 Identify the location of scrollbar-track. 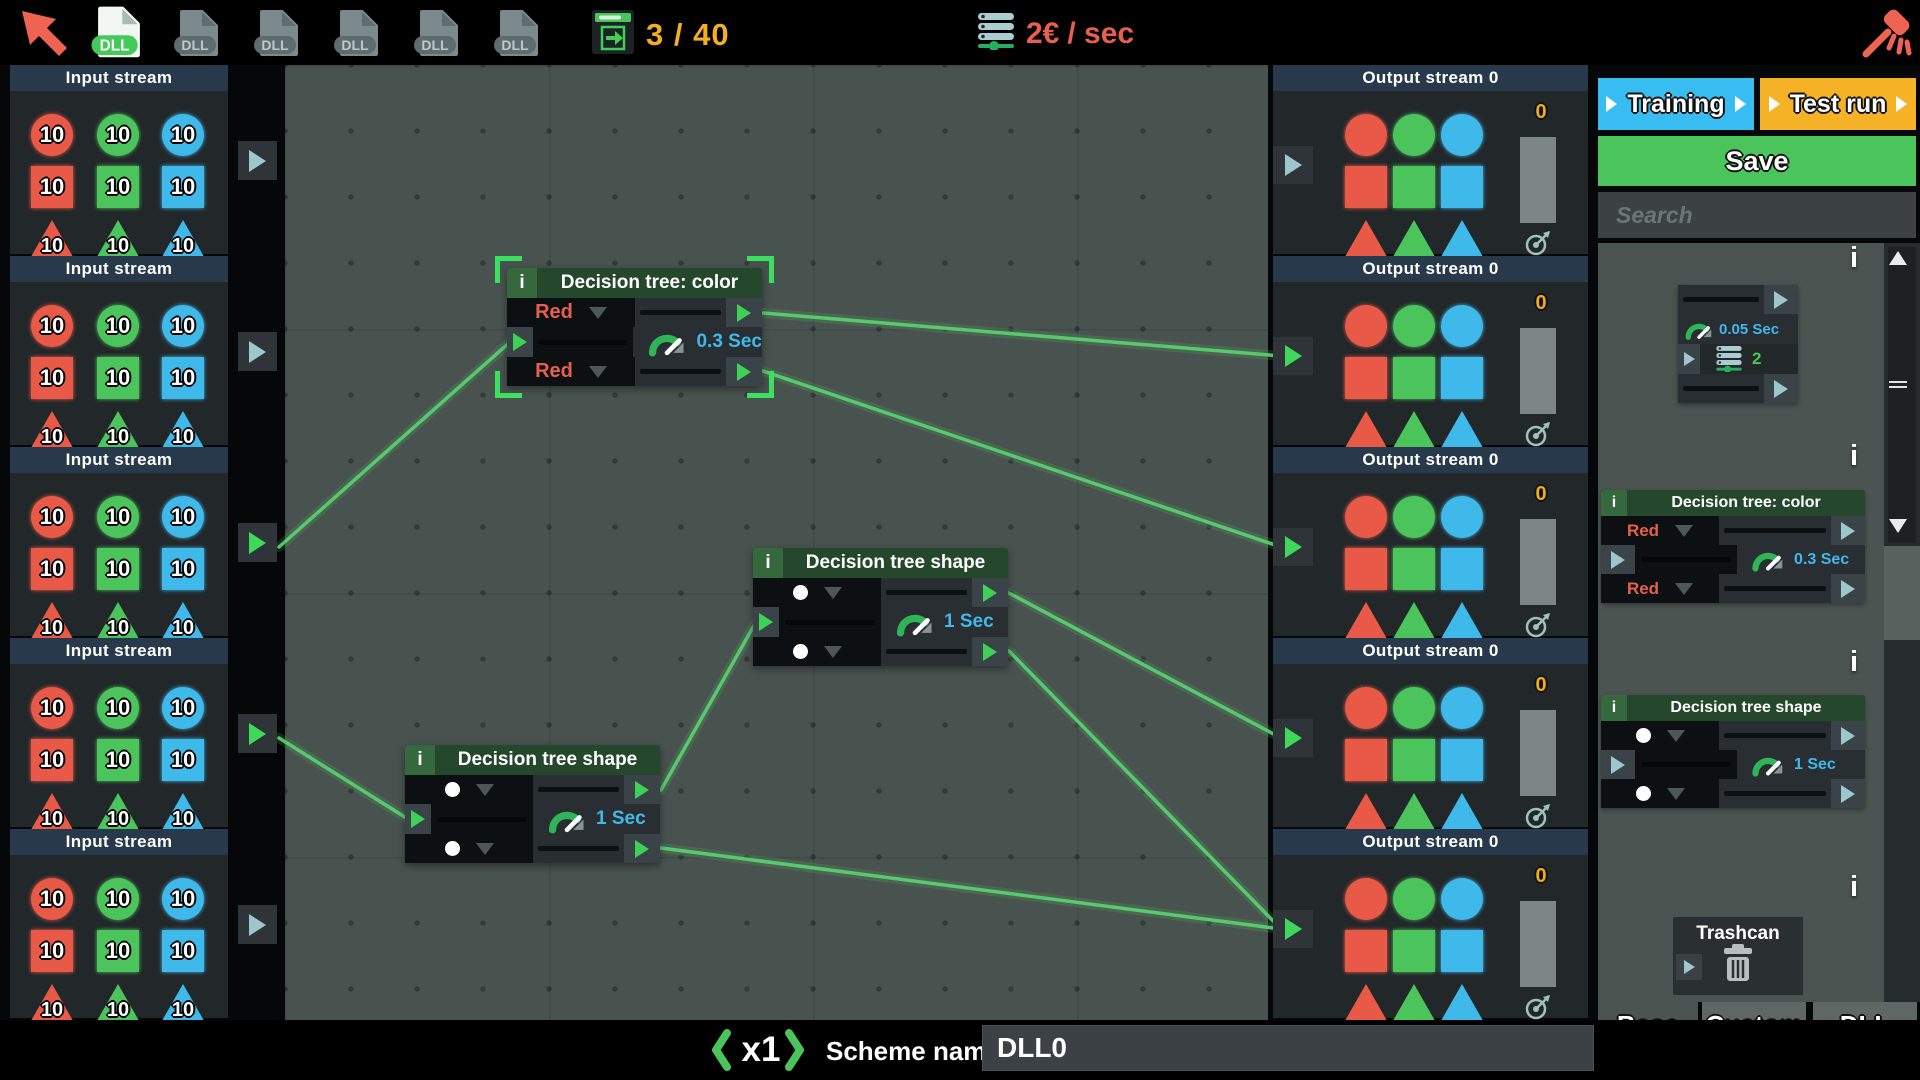
(1902, 395).